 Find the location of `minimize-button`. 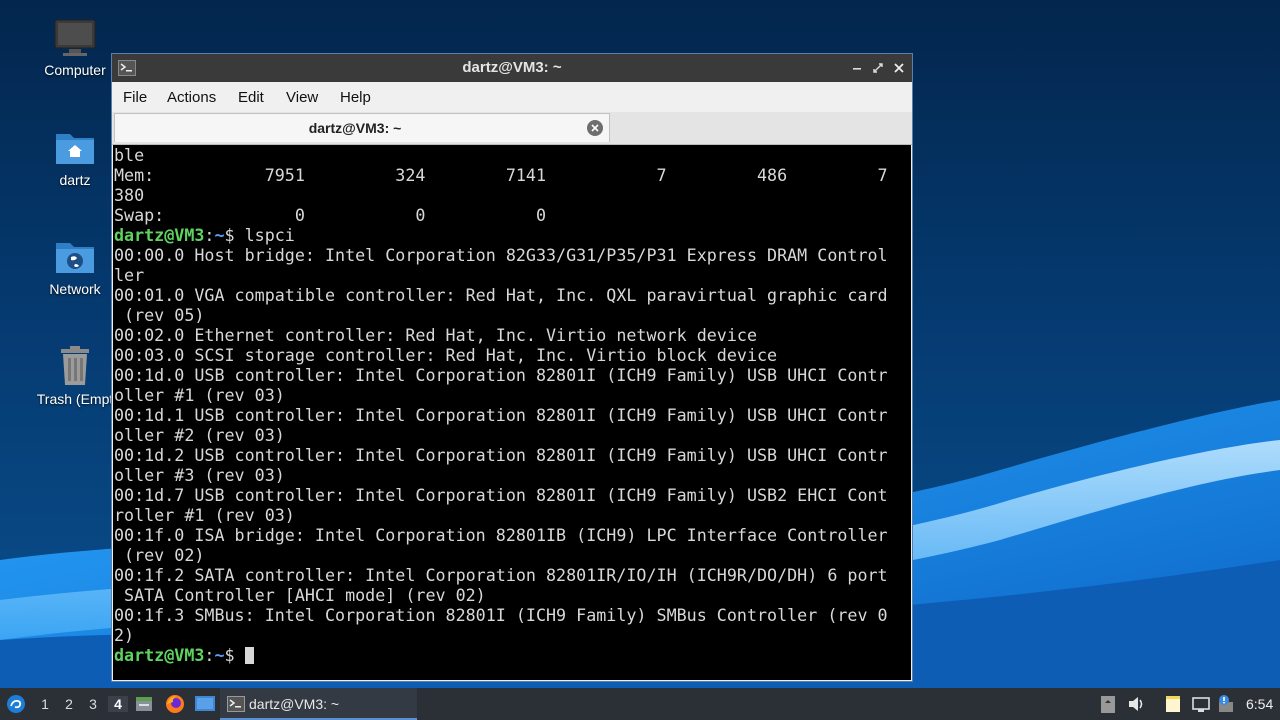

minimize-button is located at coordinates (857, 68).